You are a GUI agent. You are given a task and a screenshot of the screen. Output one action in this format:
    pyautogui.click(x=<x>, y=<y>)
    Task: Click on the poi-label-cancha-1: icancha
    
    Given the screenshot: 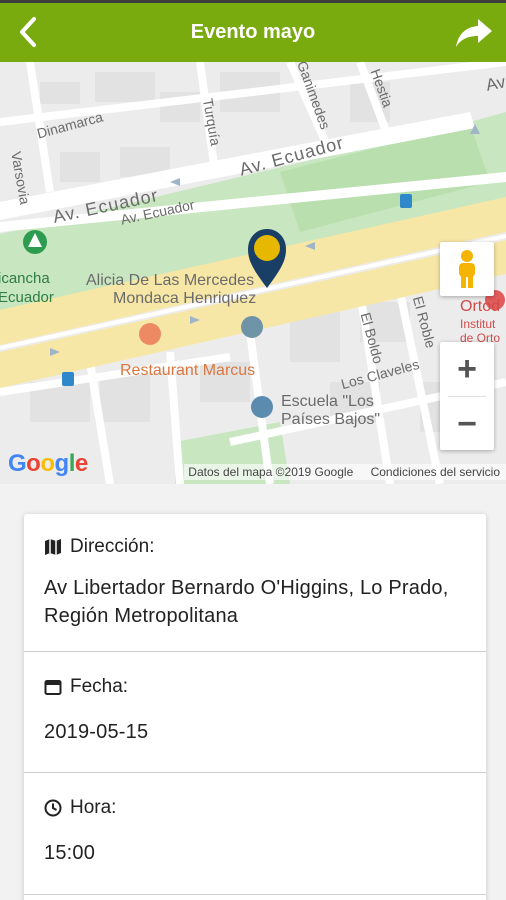 What is the action you would take?
    pyautogui.click(x=25, y=278)
    